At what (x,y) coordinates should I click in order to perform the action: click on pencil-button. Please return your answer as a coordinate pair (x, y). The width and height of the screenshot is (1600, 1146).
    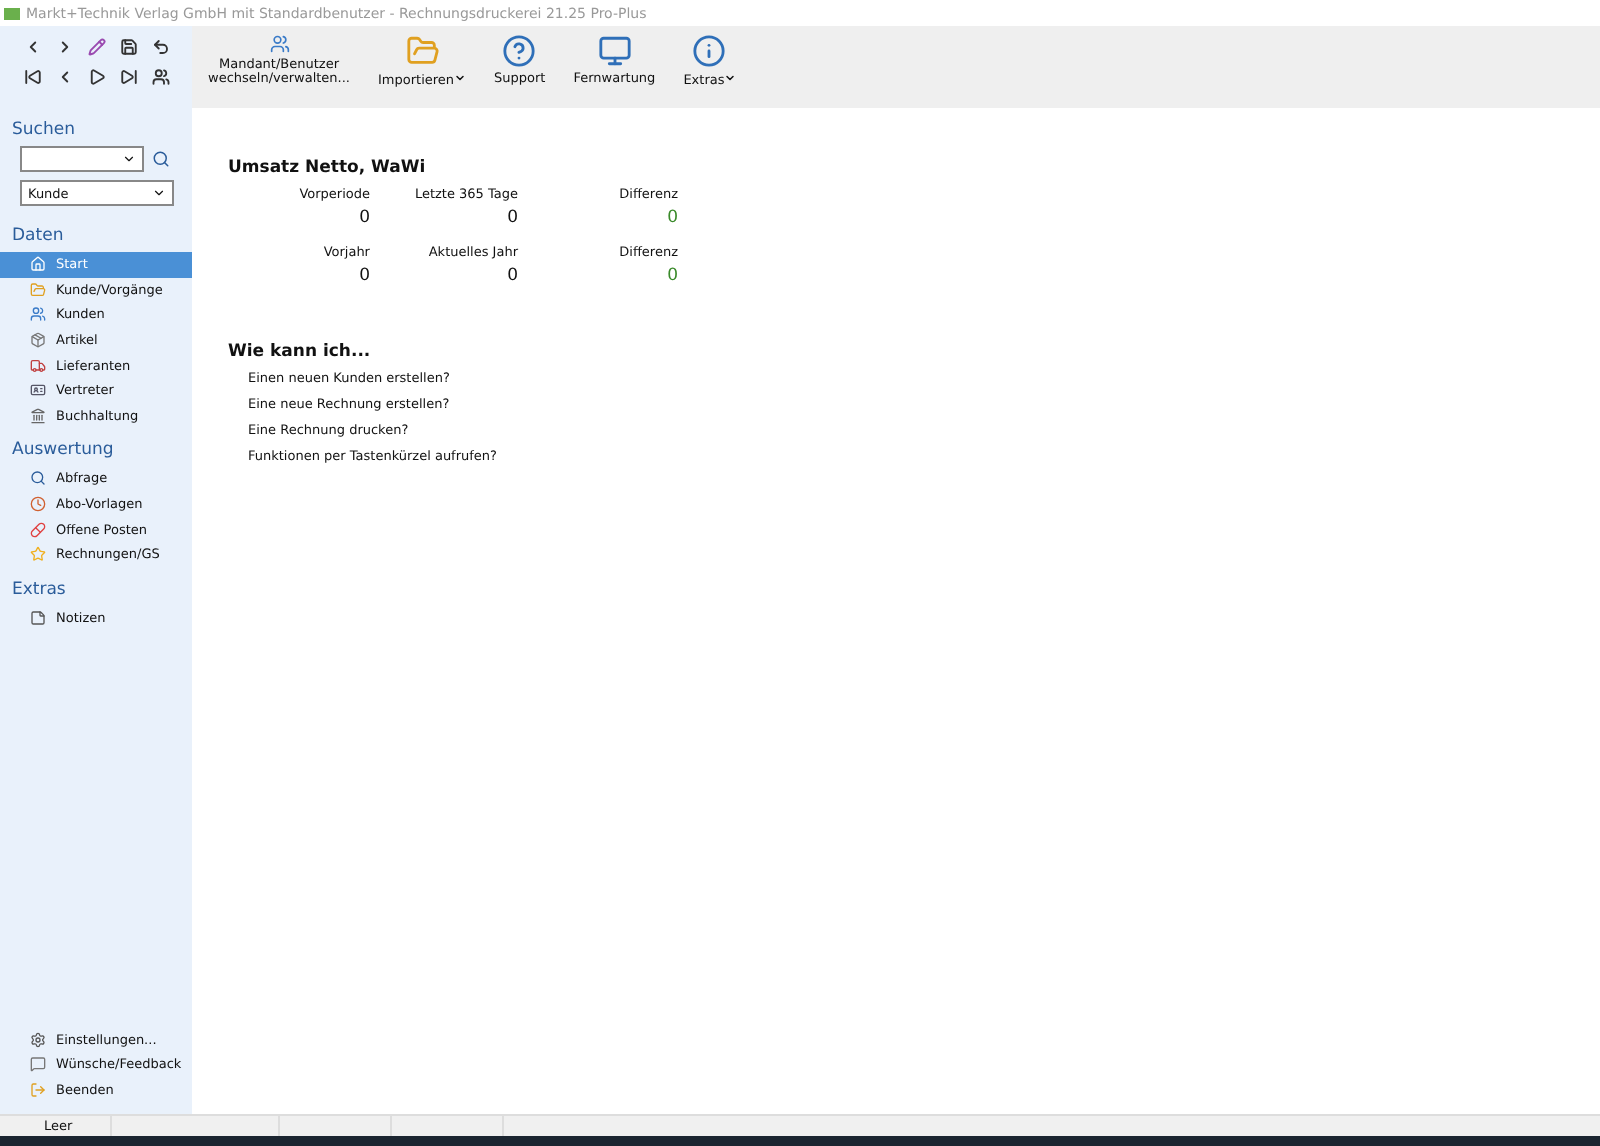
    Looking at the image, I should click on (97, 47).